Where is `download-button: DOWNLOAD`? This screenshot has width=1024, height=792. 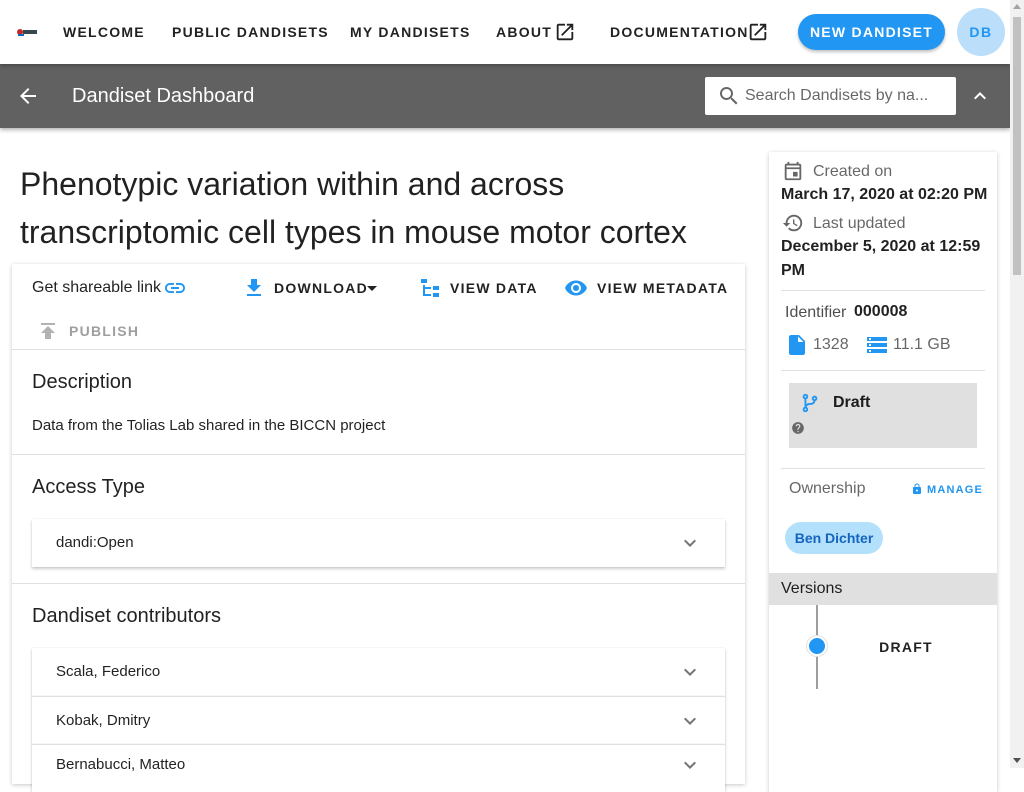
download-button: DOWNLOAD is located at coordinates (312, 288).